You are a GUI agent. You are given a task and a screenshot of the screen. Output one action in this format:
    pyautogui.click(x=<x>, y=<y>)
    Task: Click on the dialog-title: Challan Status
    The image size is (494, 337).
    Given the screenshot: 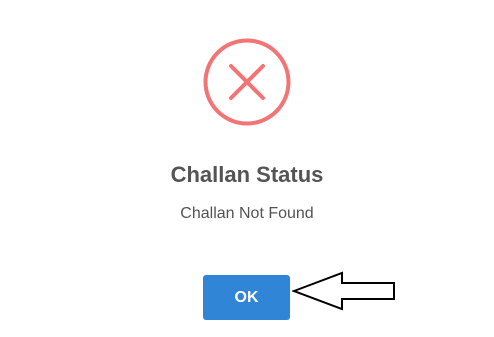 What is the action you would take?
    pyautogui.click(x=247, y=174)
    